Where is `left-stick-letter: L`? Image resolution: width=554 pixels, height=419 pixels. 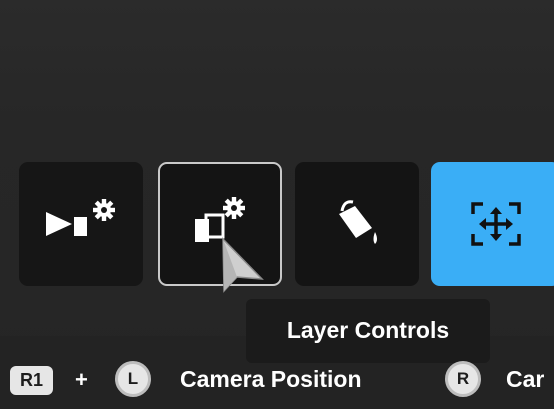
left-stick-letter: L is located at coordinates (133, 378).